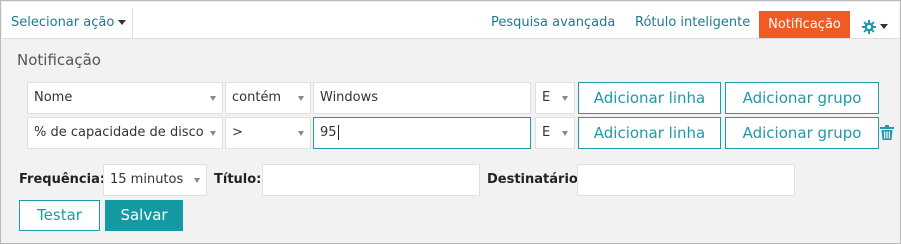 The image size is (901, 244). I want to click on settings-menu, so click(875, 25).